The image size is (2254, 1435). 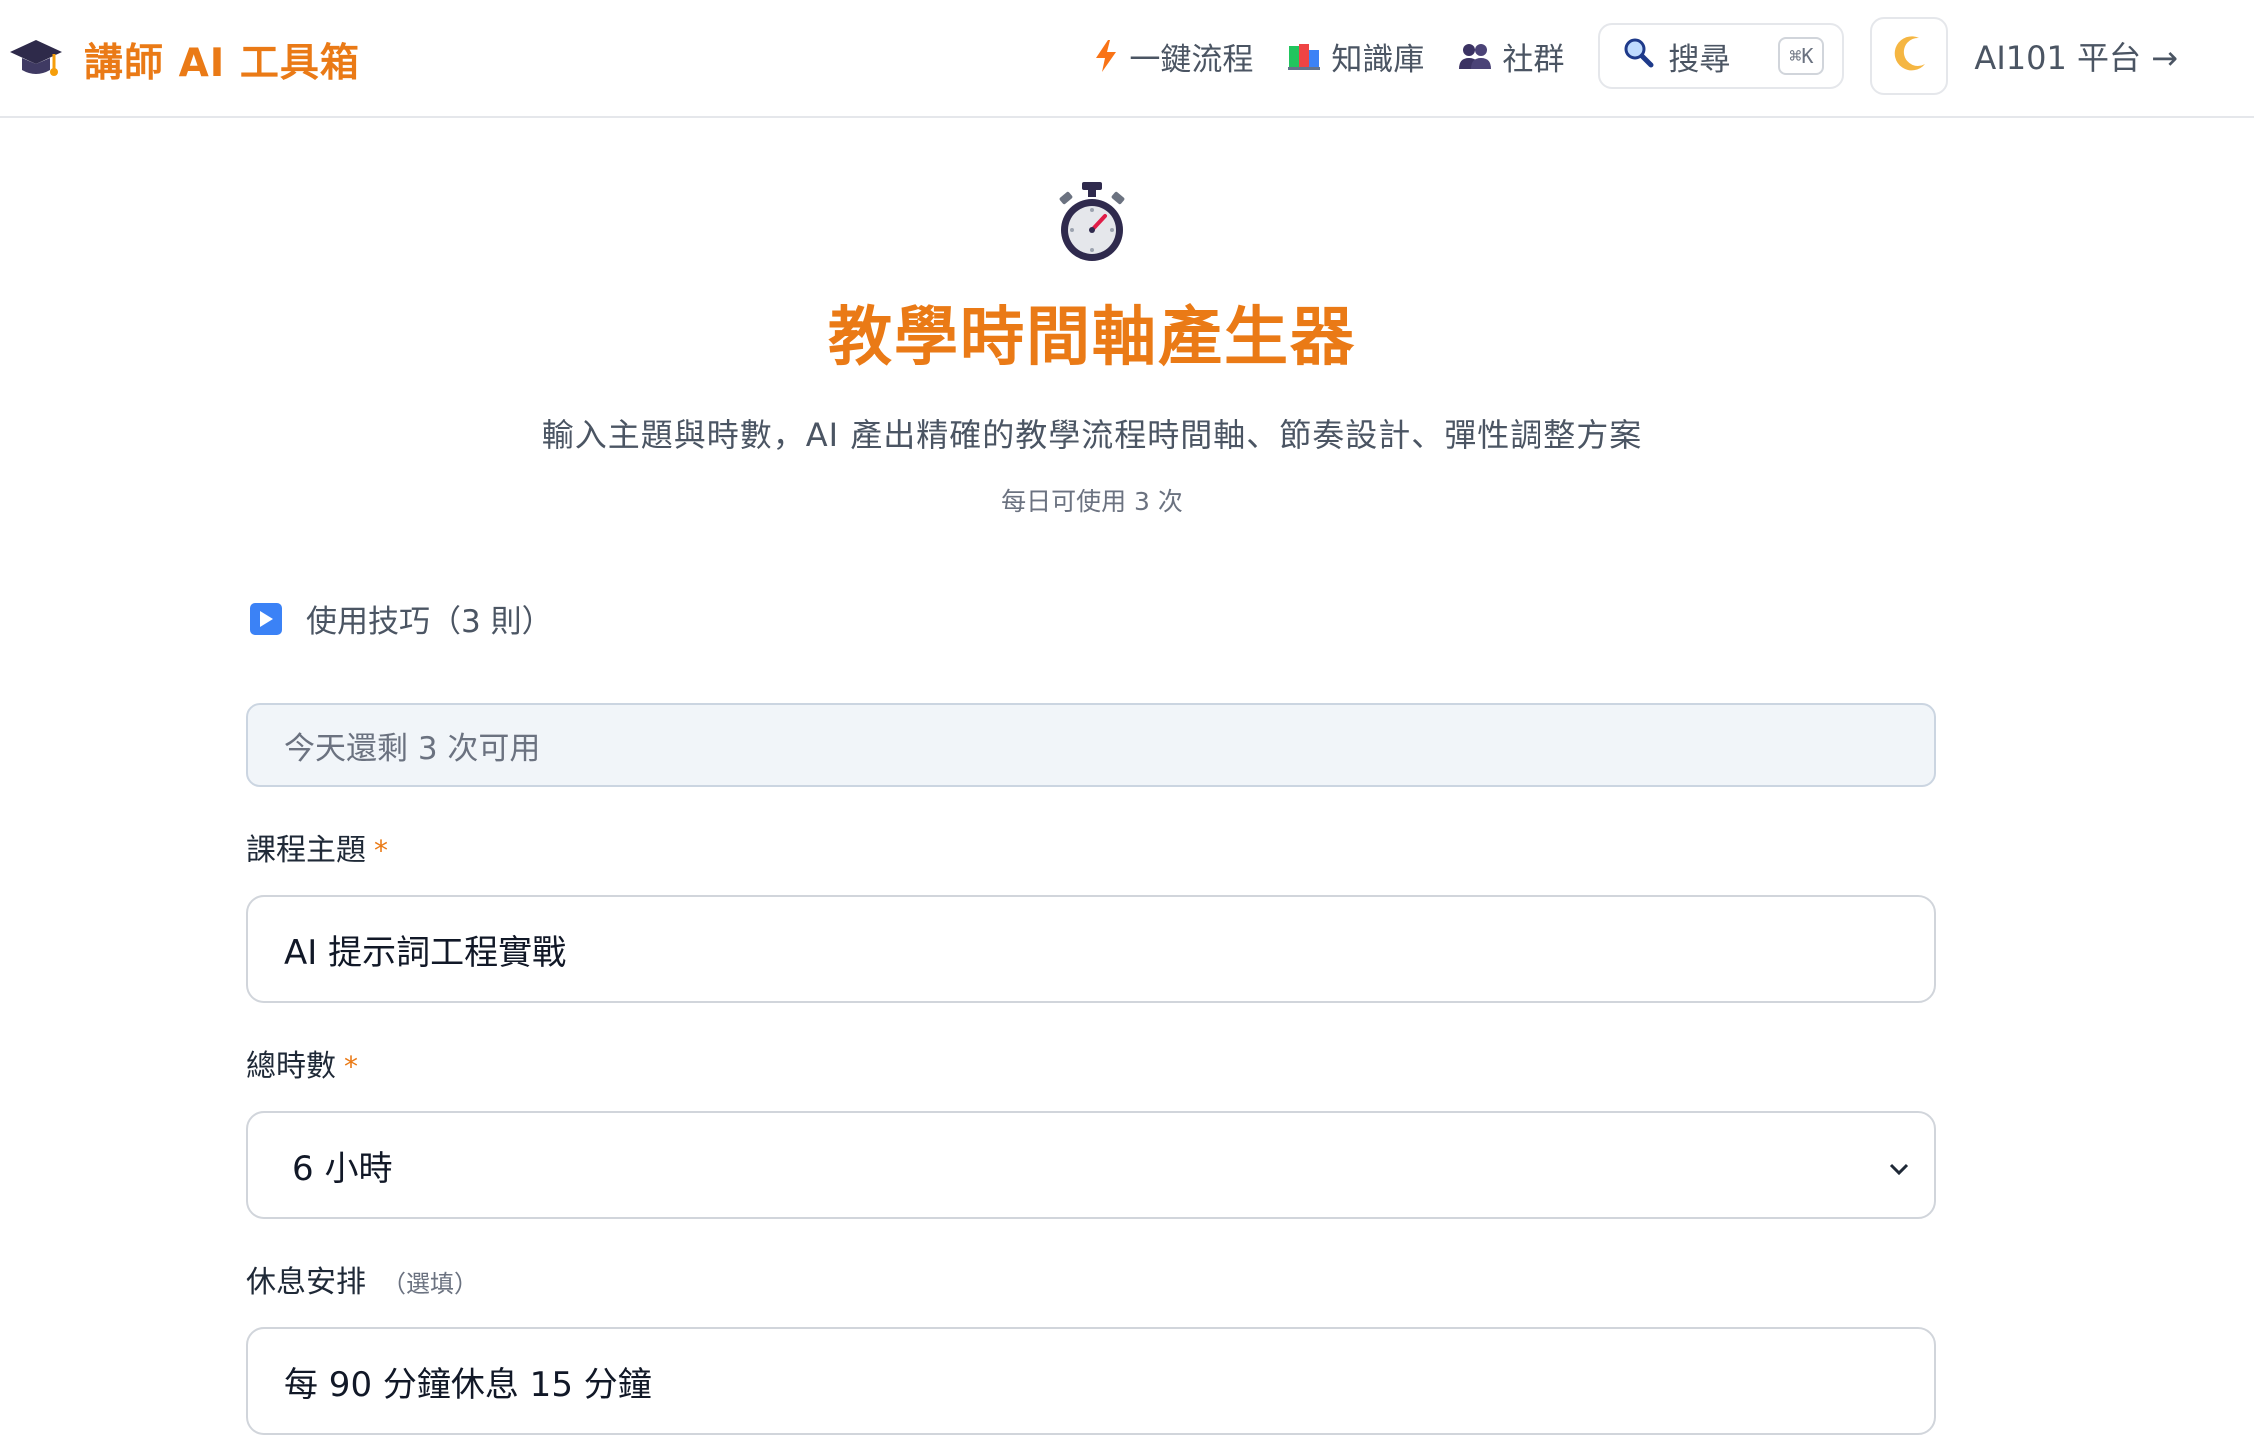 What do you see at coordinates (1091, 745) in the screenshot?
I see `quota-status-bar: 今天還剩 3 次可用` at bounding box center [1091, 745].